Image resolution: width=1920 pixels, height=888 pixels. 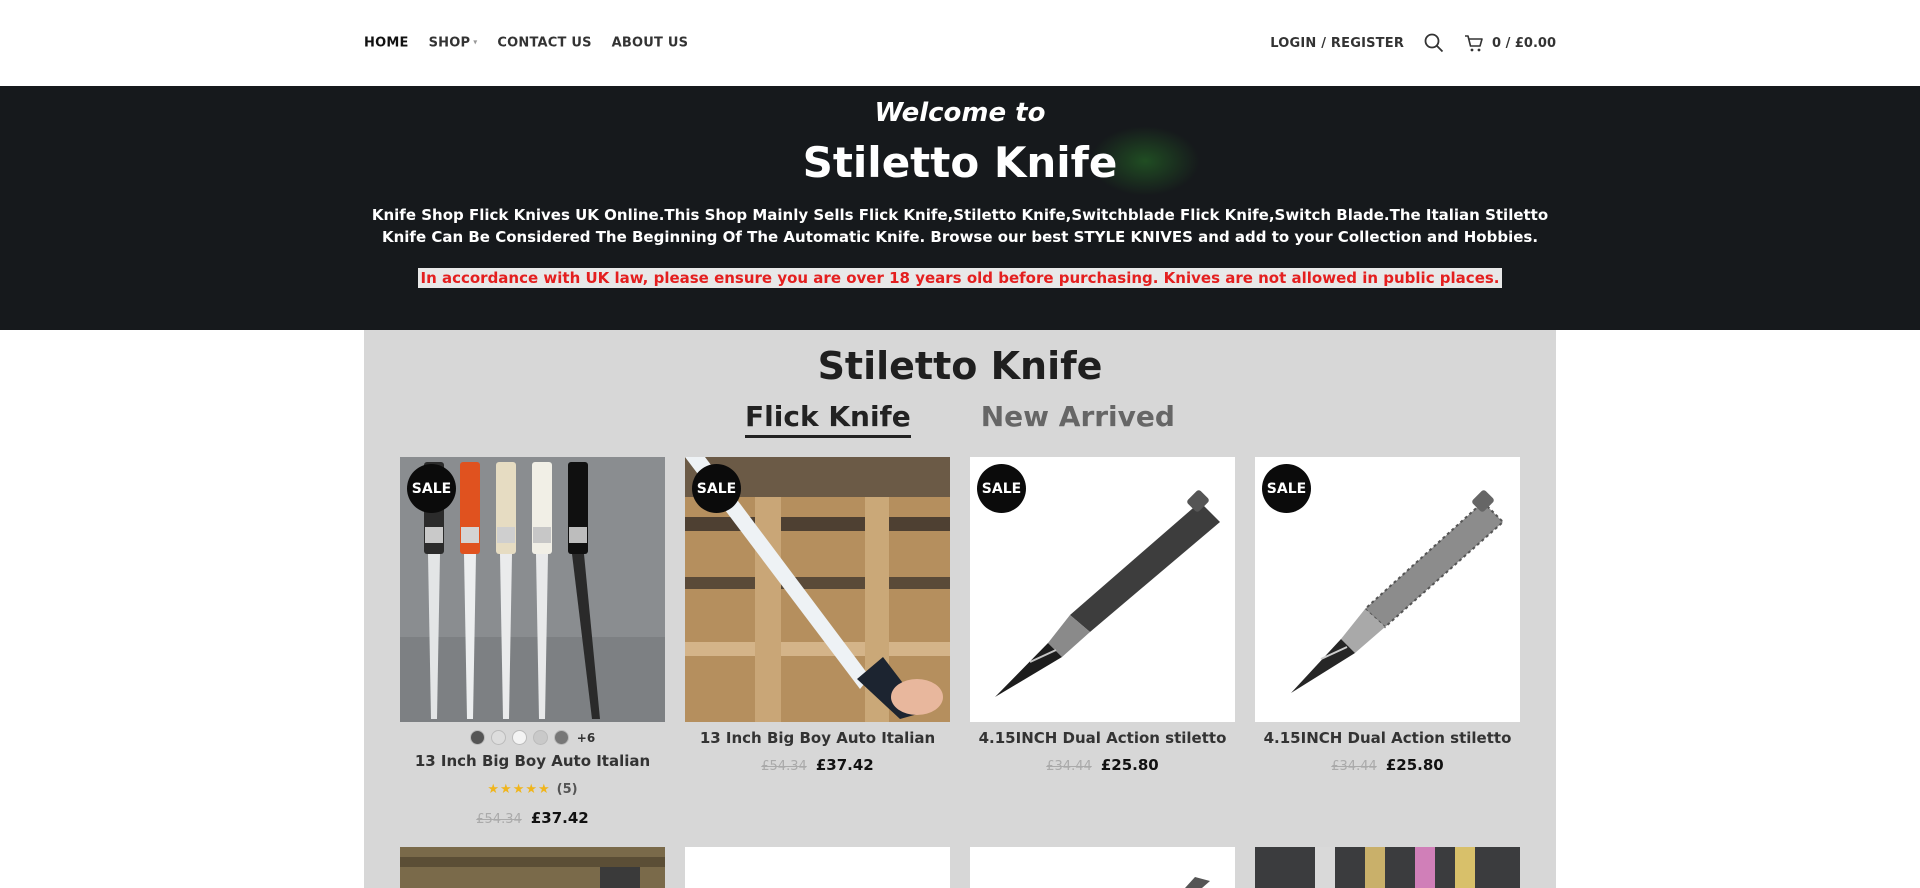 What do you see at coordinates (519, 789) in the screenshot?
I see `star-rating-icon: ★★★★★` at bounding box center [519, 789].